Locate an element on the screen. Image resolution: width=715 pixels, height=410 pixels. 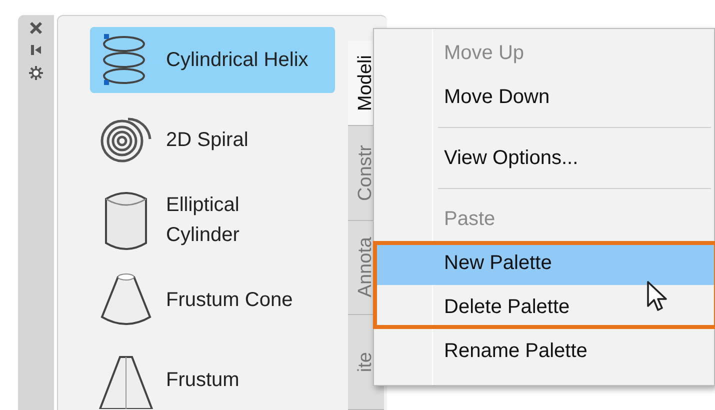
pin-icon is located at coordinates (36, 50).